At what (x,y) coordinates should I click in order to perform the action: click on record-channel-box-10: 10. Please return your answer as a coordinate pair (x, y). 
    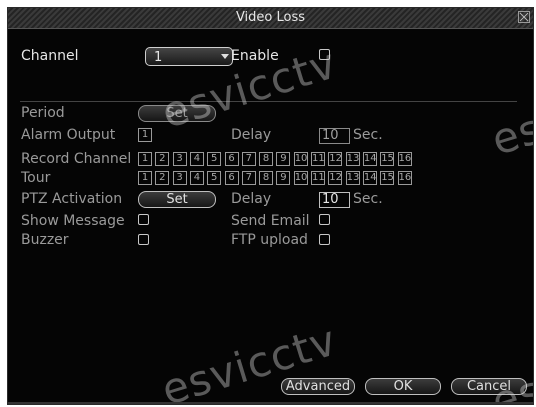
    Looking at the image, I should click on (300, 159).